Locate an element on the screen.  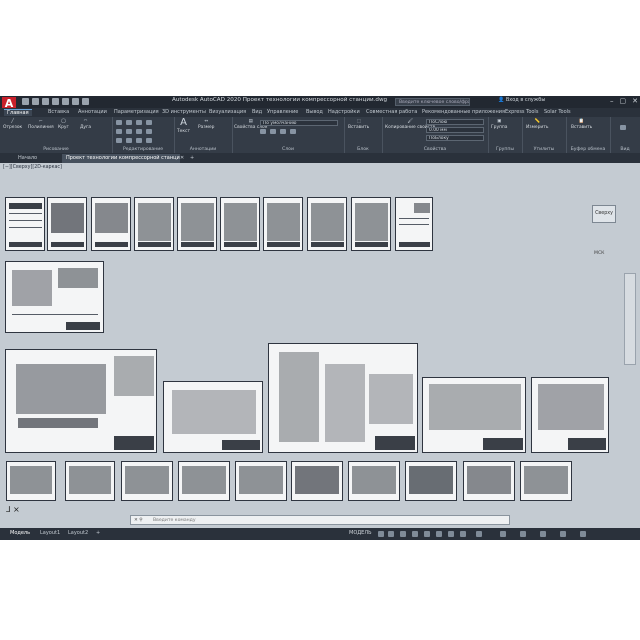
move-icon is located at coordinates (119, 122).